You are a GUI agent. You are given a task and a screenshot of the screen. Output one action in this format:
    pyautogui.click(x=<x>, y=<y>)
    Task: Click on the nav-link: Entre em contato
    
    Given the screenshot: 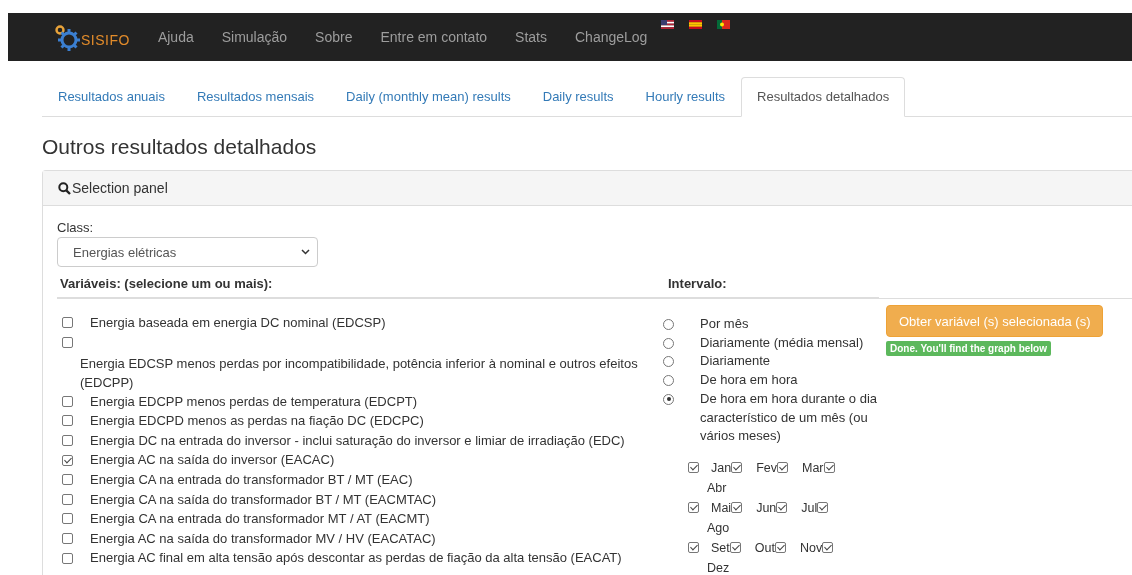 What is the action you would take?
    pyautogui.click(x=434, y=37)
    